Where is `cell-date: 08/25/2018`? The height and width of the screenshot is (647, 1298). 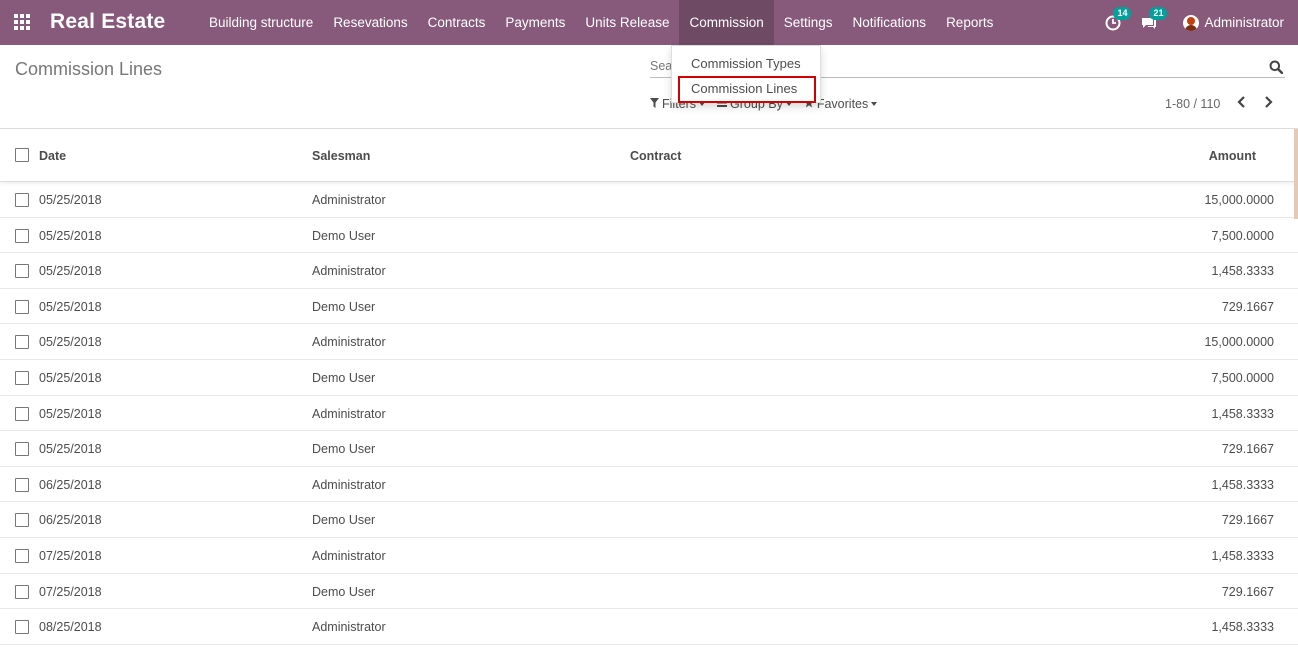 cell-date: 08/25/2018 is located at coordinates (70, 627).